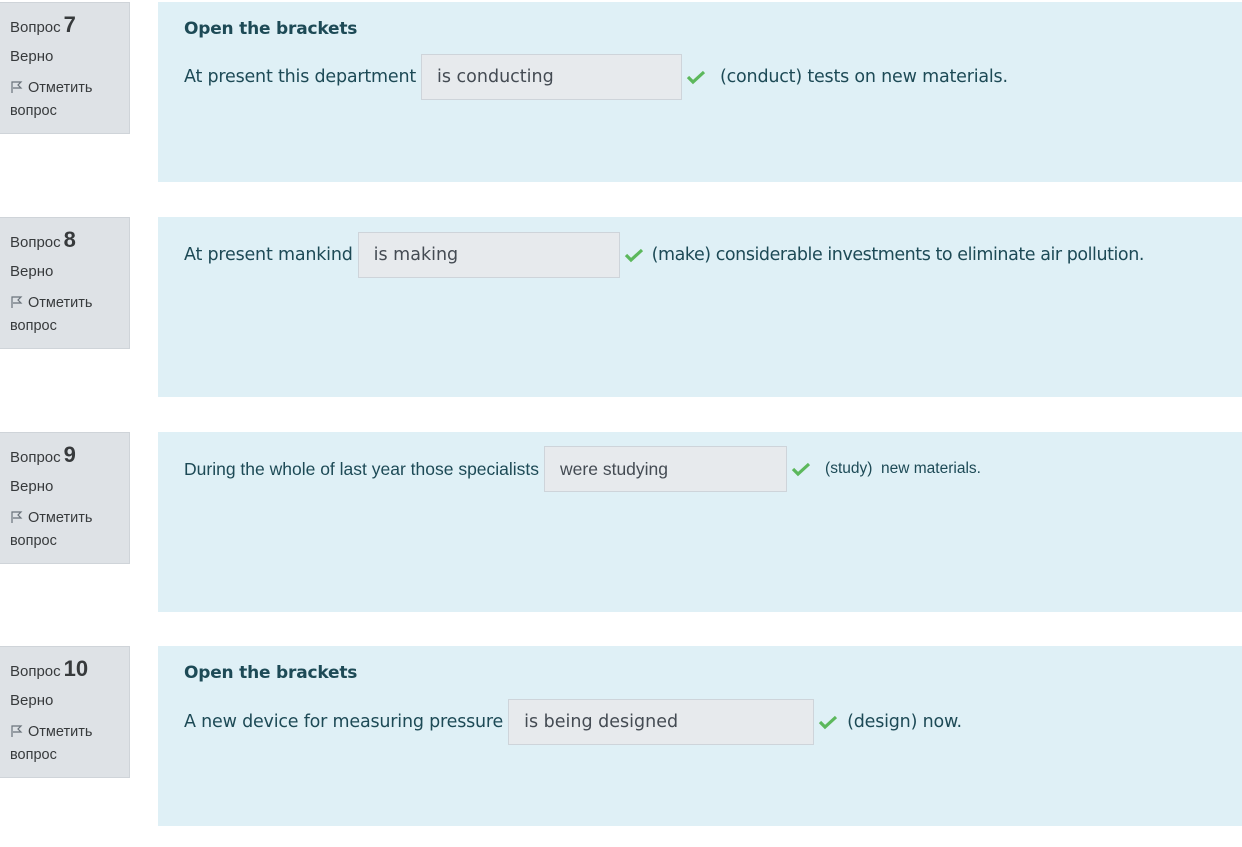 This screenshot has width=1242, height=847. I want to click on question-num: 10, so click(76, 668).